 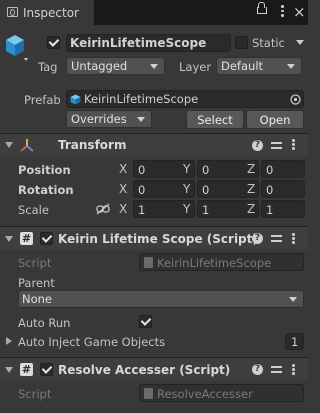 I want to click on scale-label: Scale, so click(x=33, y=210).